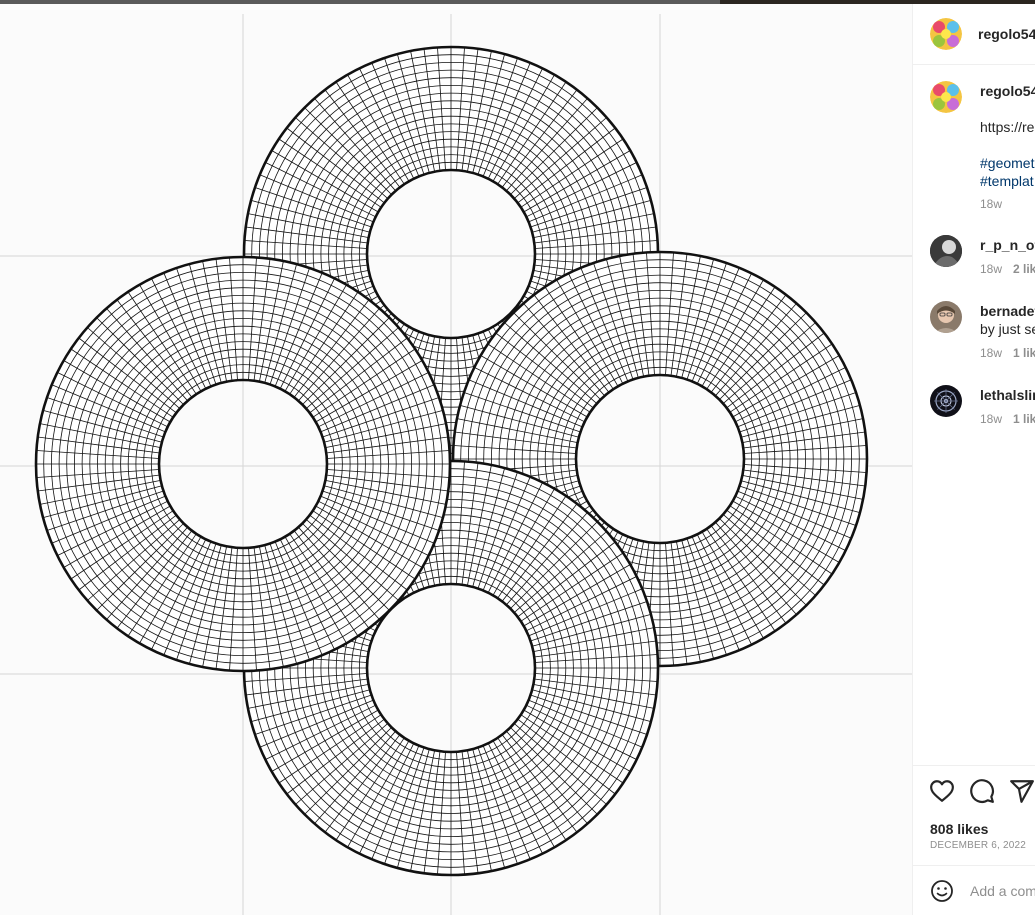 The image size is (1035, 915). I want to click on emoji-button, so click(942, 891).